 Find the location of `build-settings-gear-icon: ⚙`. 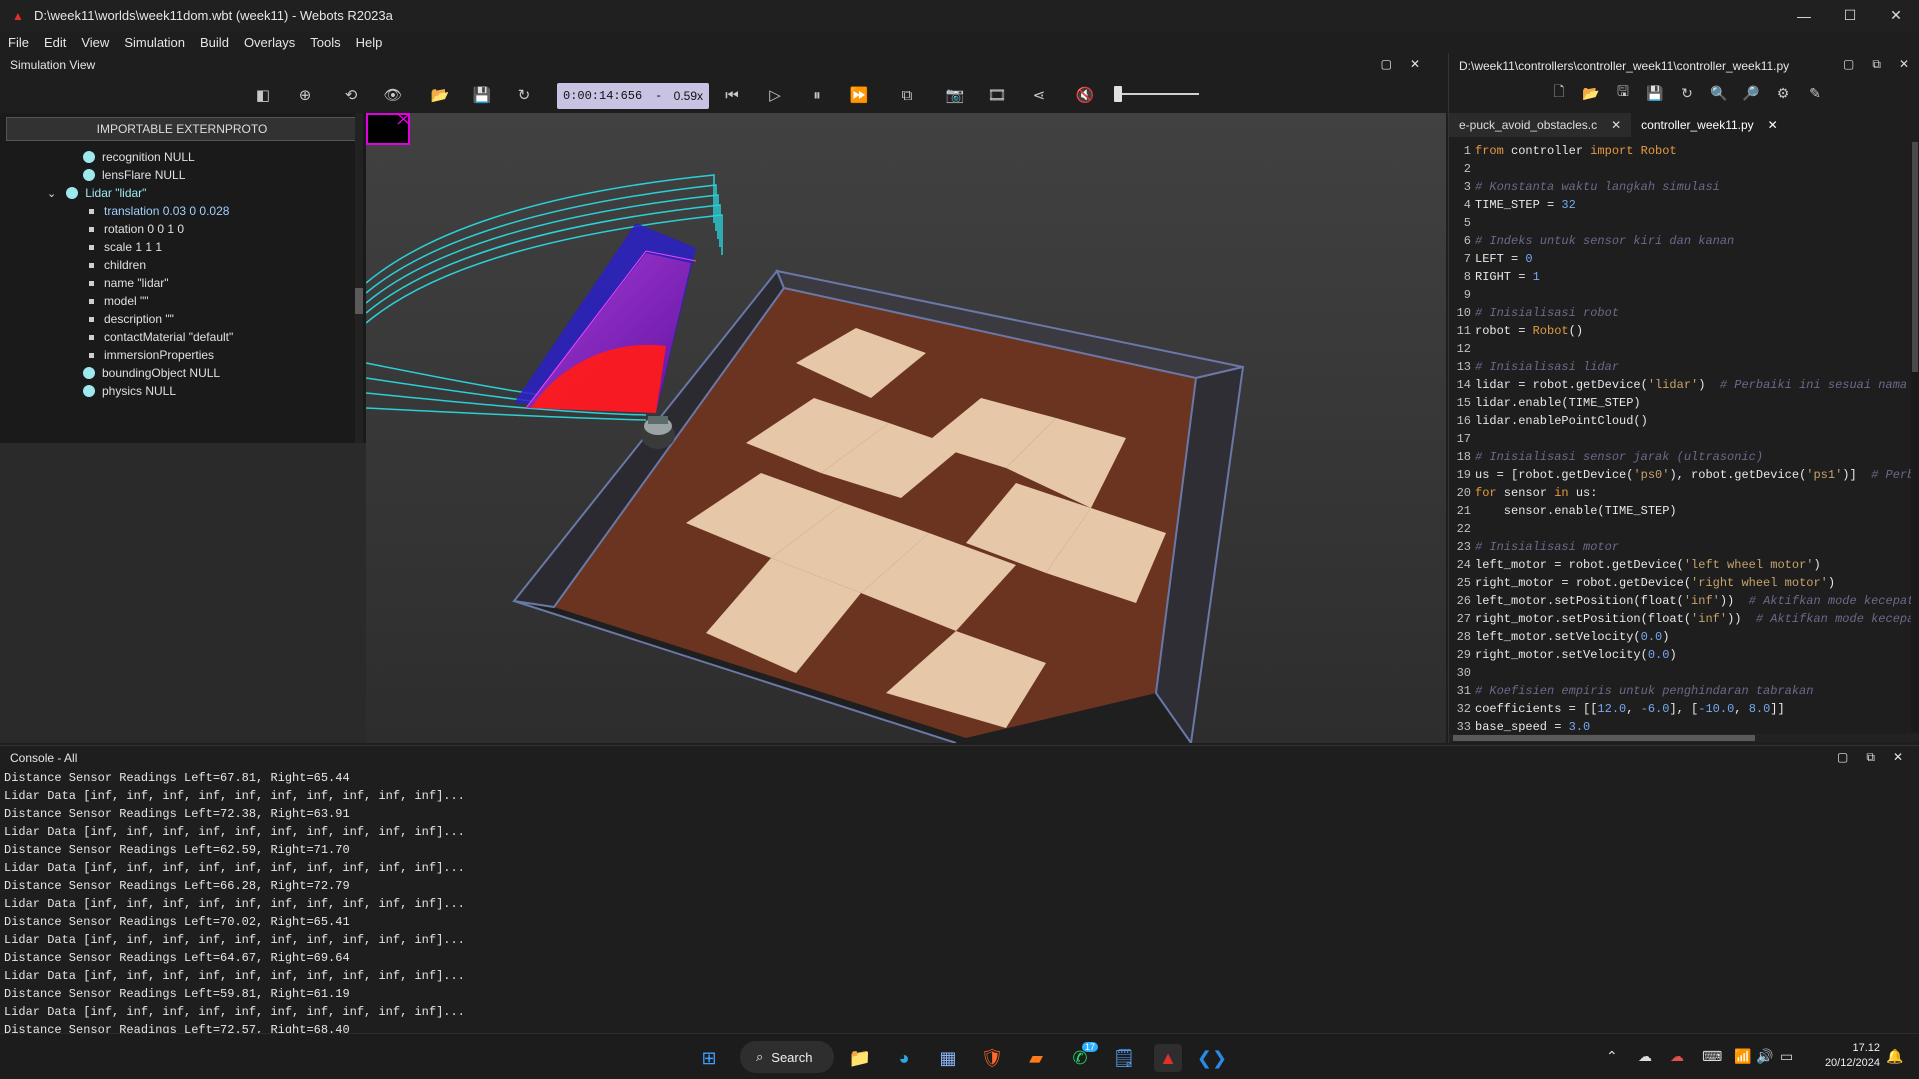

build-settings-gear-icon: ⚙ is located at coordinates (1783, 93).